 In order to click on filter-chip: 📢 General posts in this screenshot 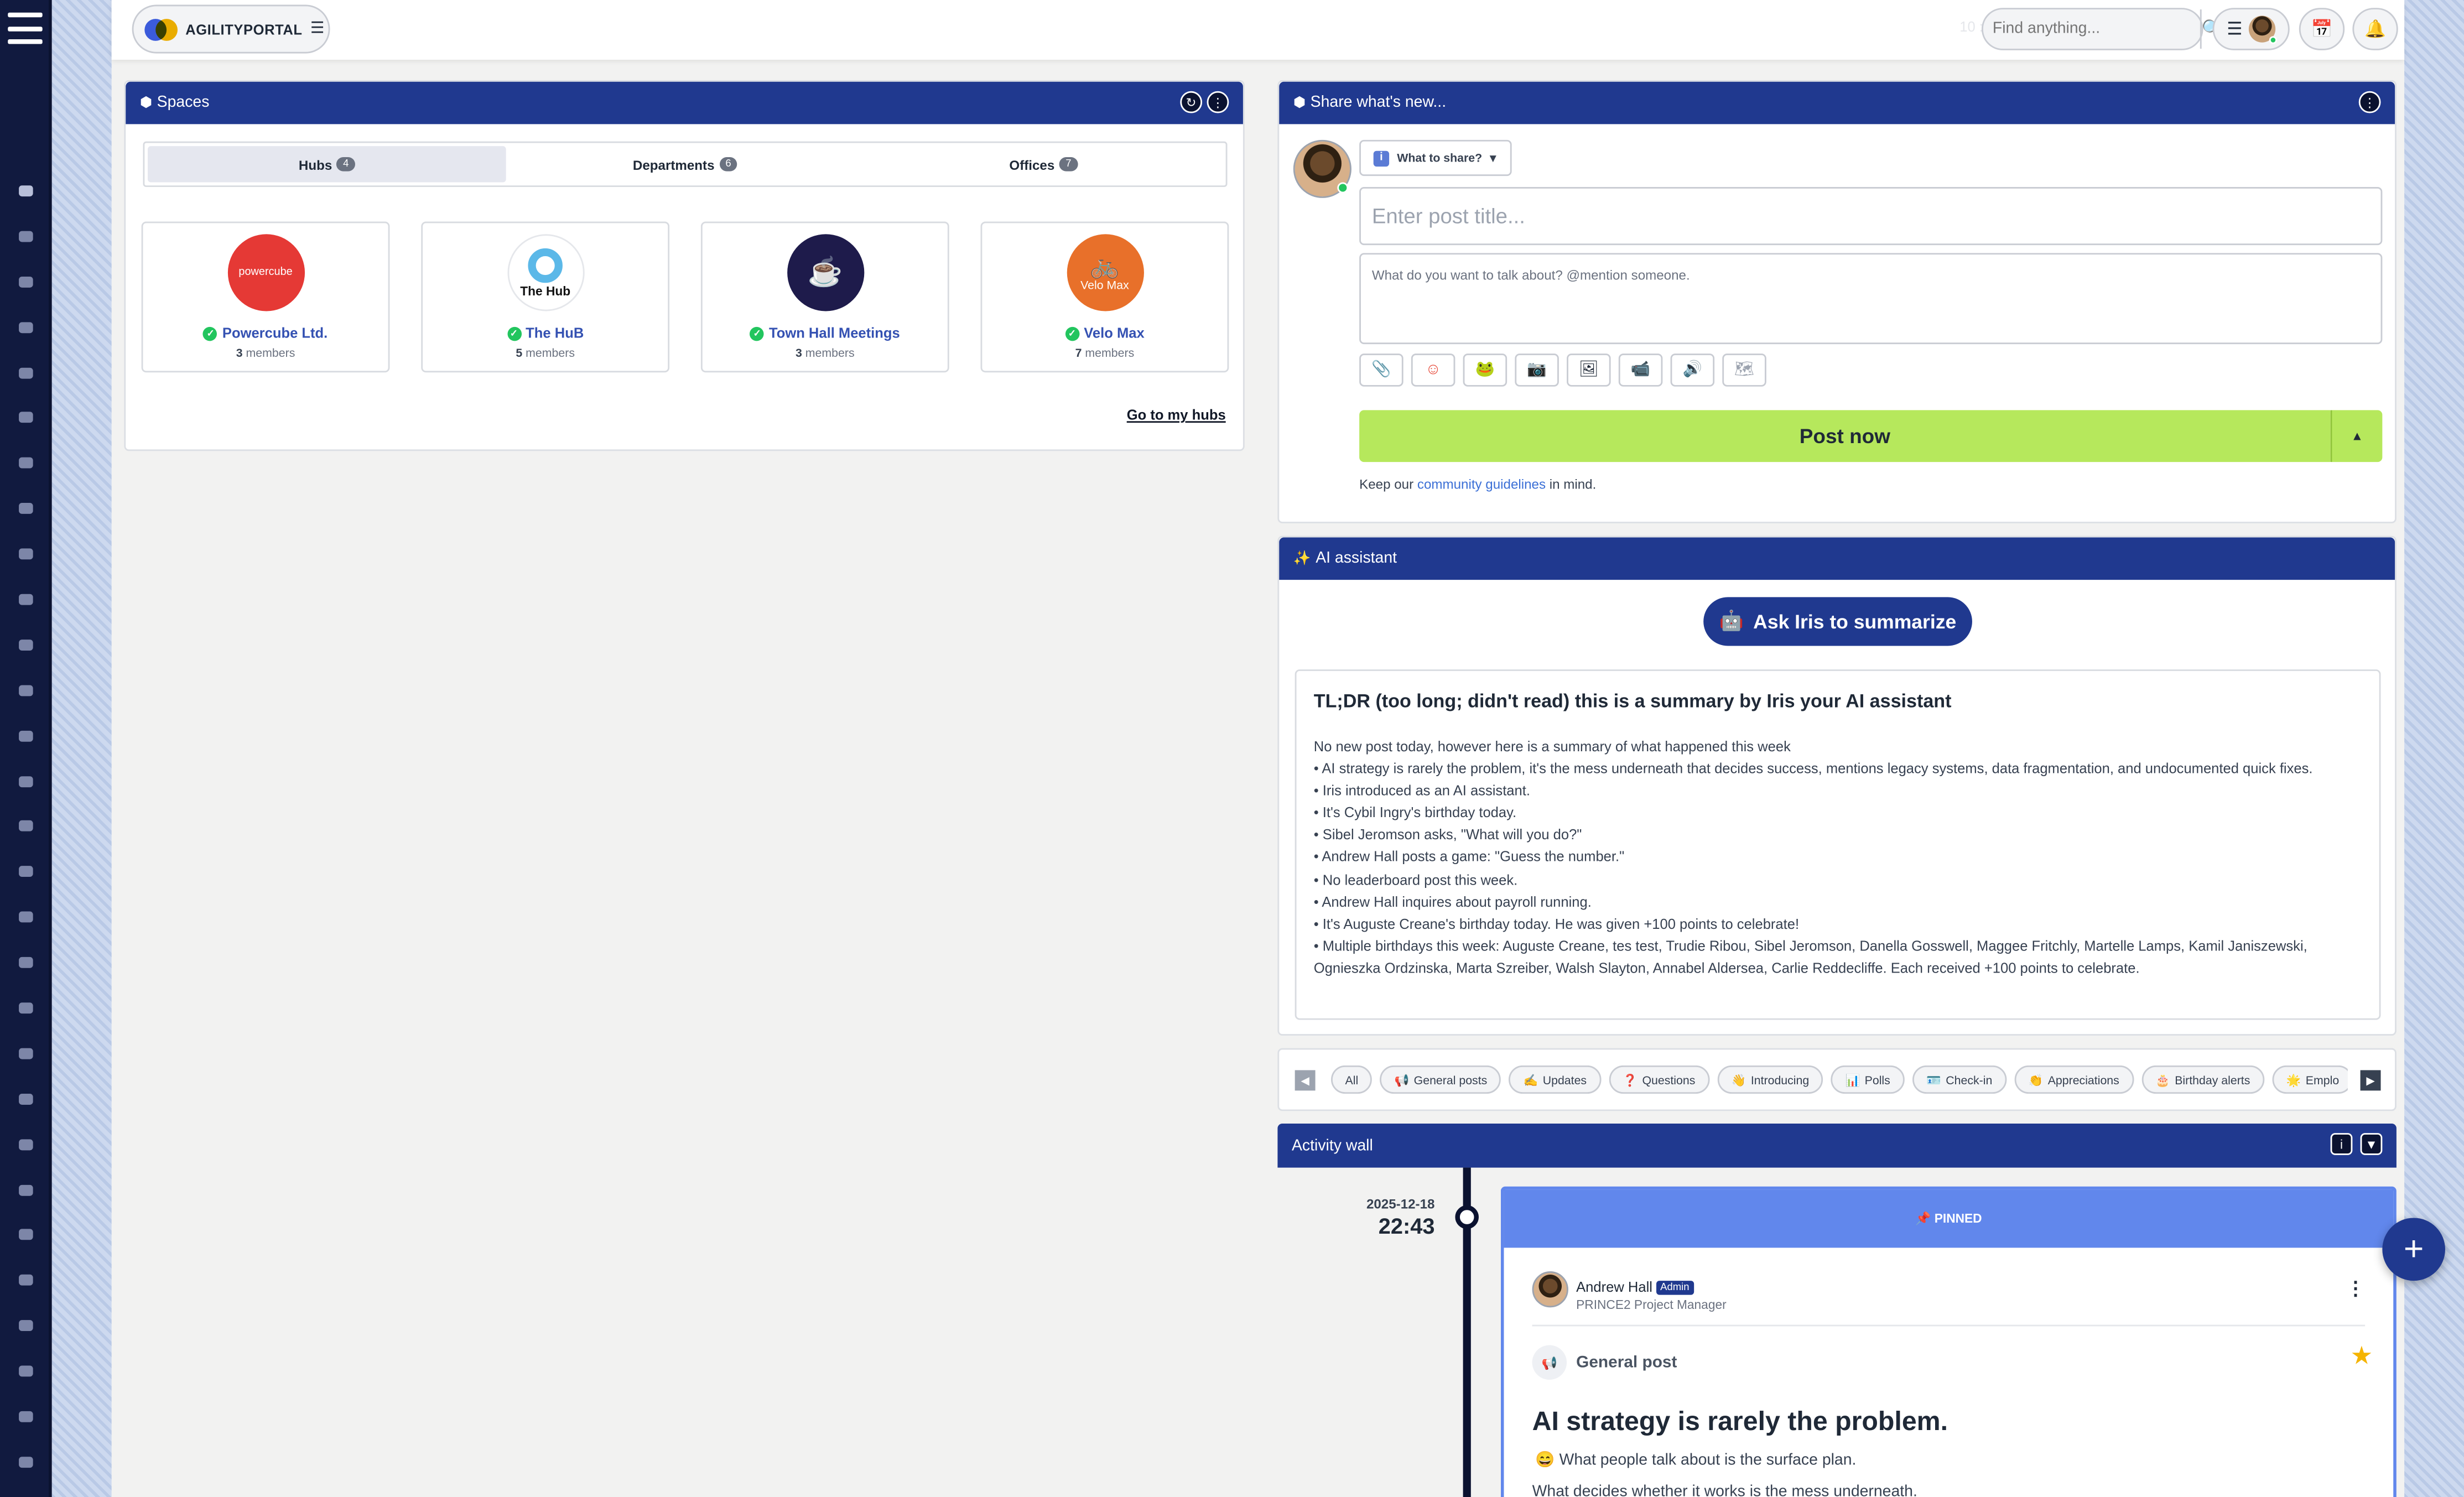, I will do `click(1440, 1079)`.